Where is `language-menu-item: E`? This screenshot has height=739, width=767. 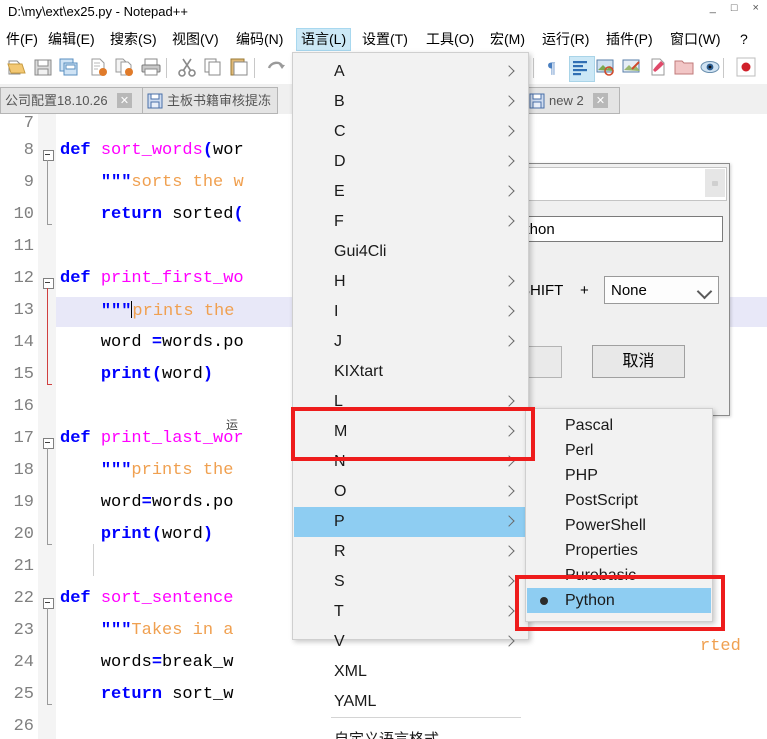
language-menu-item: E is located at coordinates (410, 192).